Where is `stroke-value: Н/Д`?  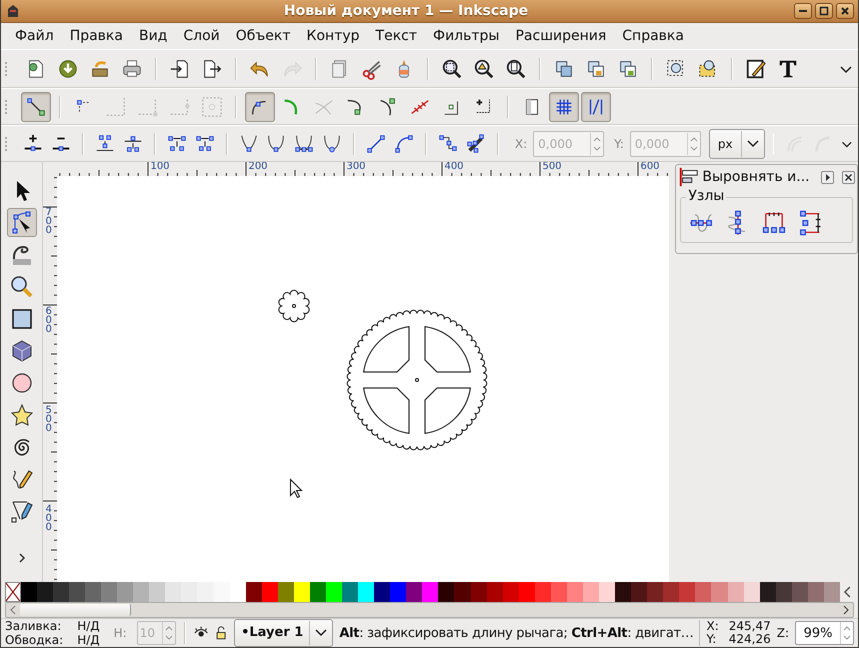 stroke-value: Н/Д is located at coordinates (88, 640).